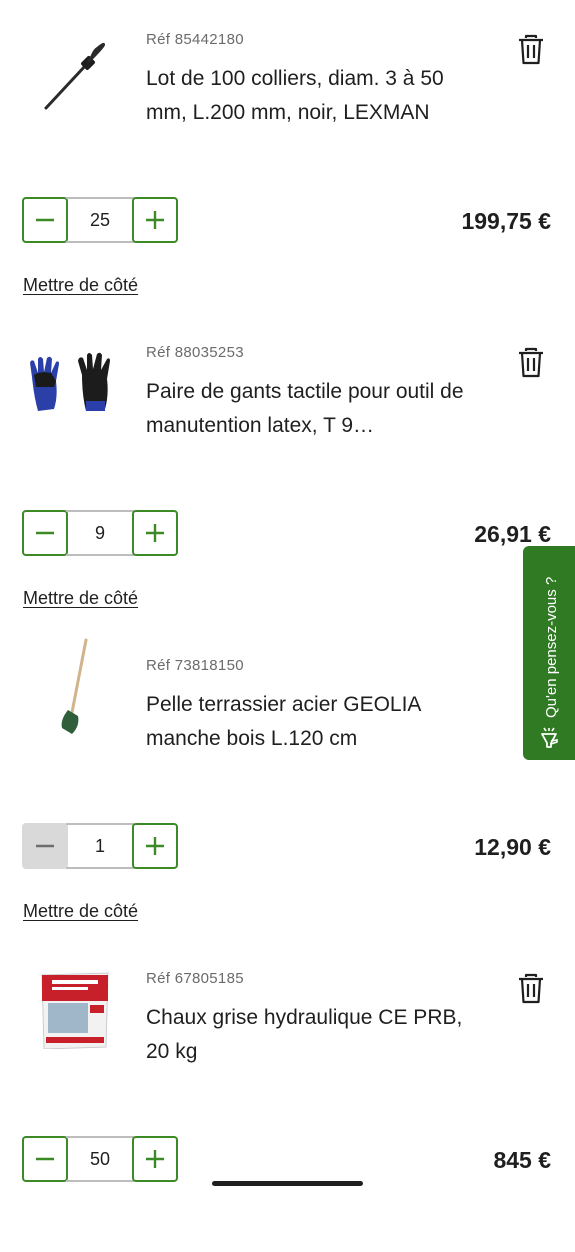  I want to click on lime-bag-image, so click(74, 999).